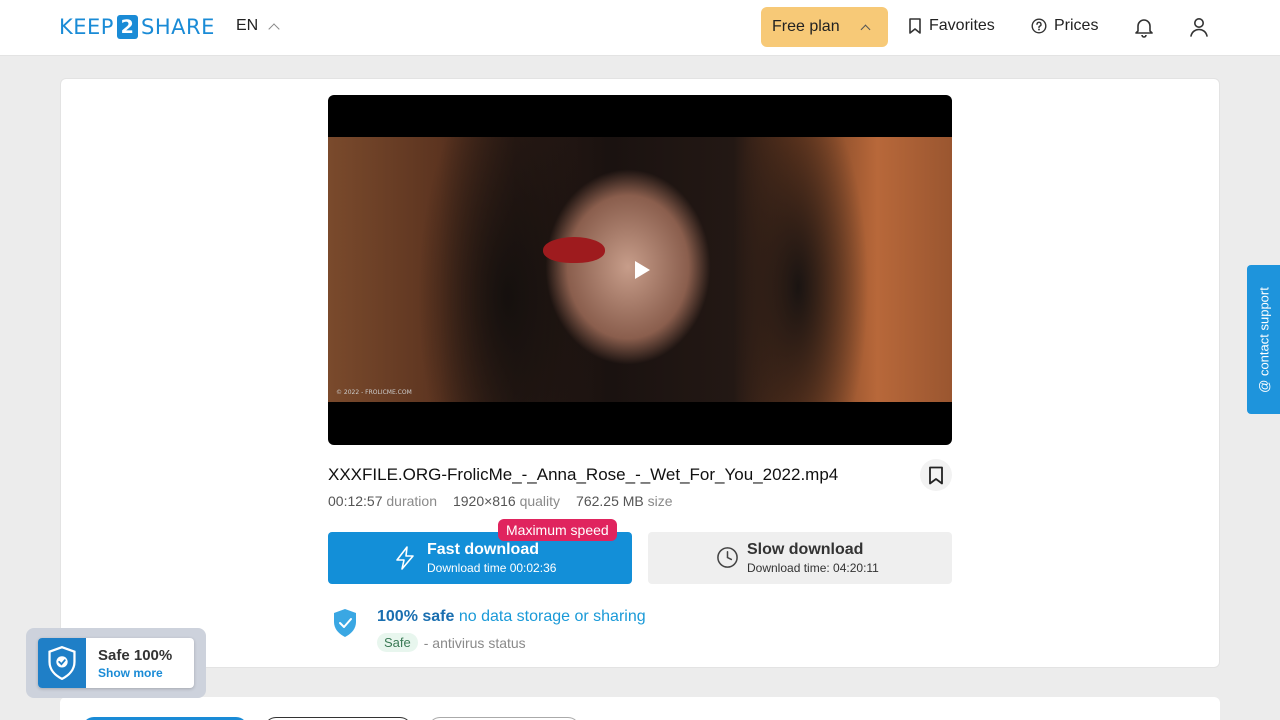 This screenshot has width=1280, height=720. Describe the element at coordinates (405, 558) in the screenshot. I see `lightning-icon` at that location.